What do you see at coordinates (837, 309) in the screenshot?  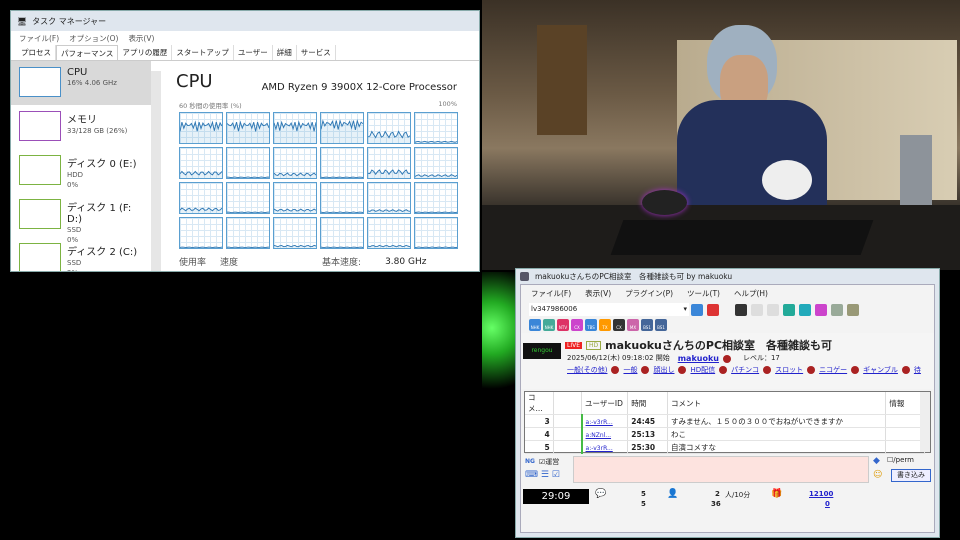 I see `chart-icon` at bounding box center [837, 309].